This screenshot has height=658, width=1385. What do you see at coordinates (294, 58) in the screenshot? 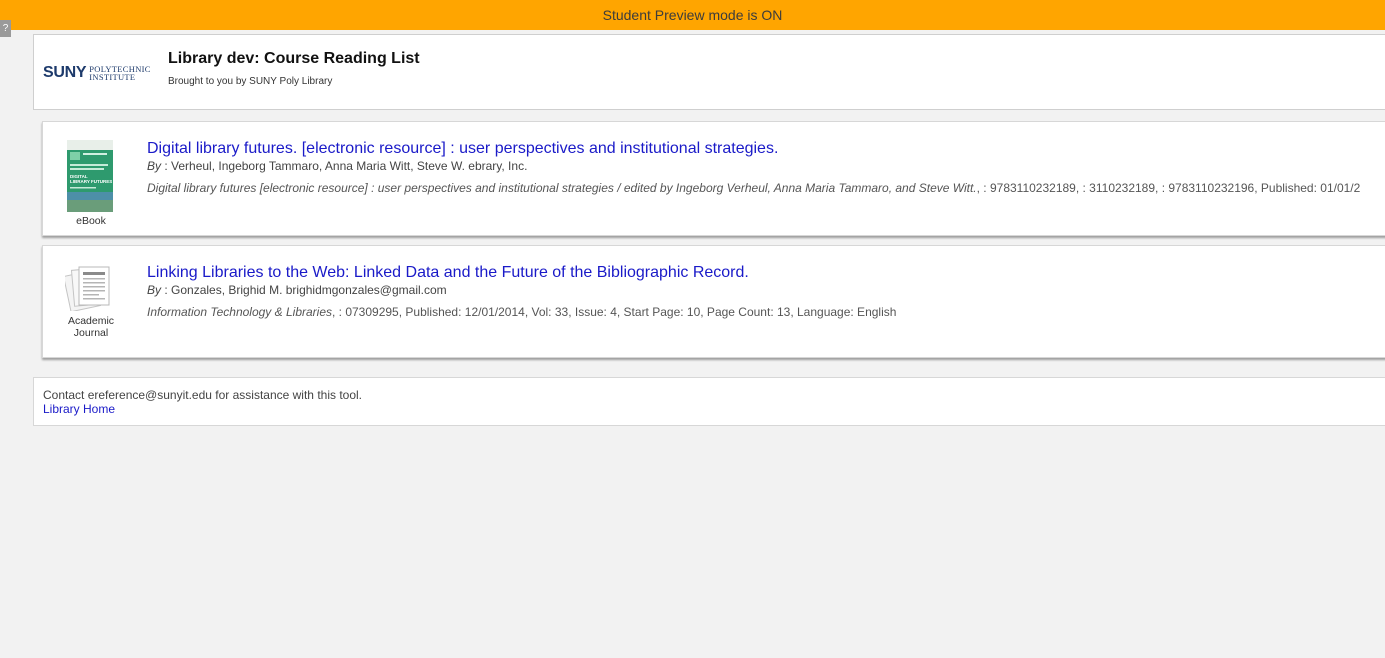
I see `page-title: Library dev: Course Reading List` at bounding box center [294, 58].